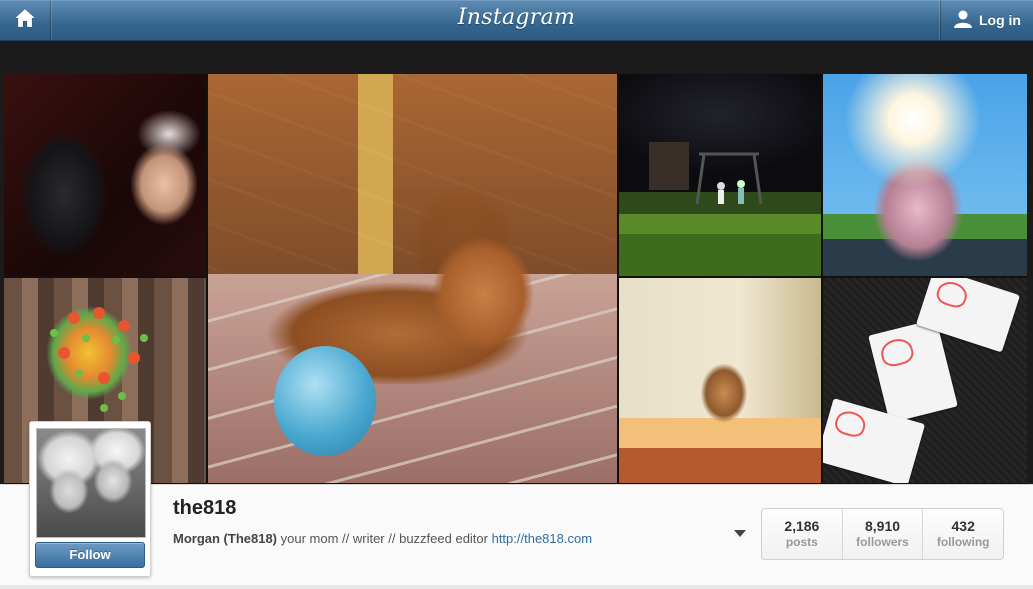  I want to click on stat-label: followers, so click(882, 542).